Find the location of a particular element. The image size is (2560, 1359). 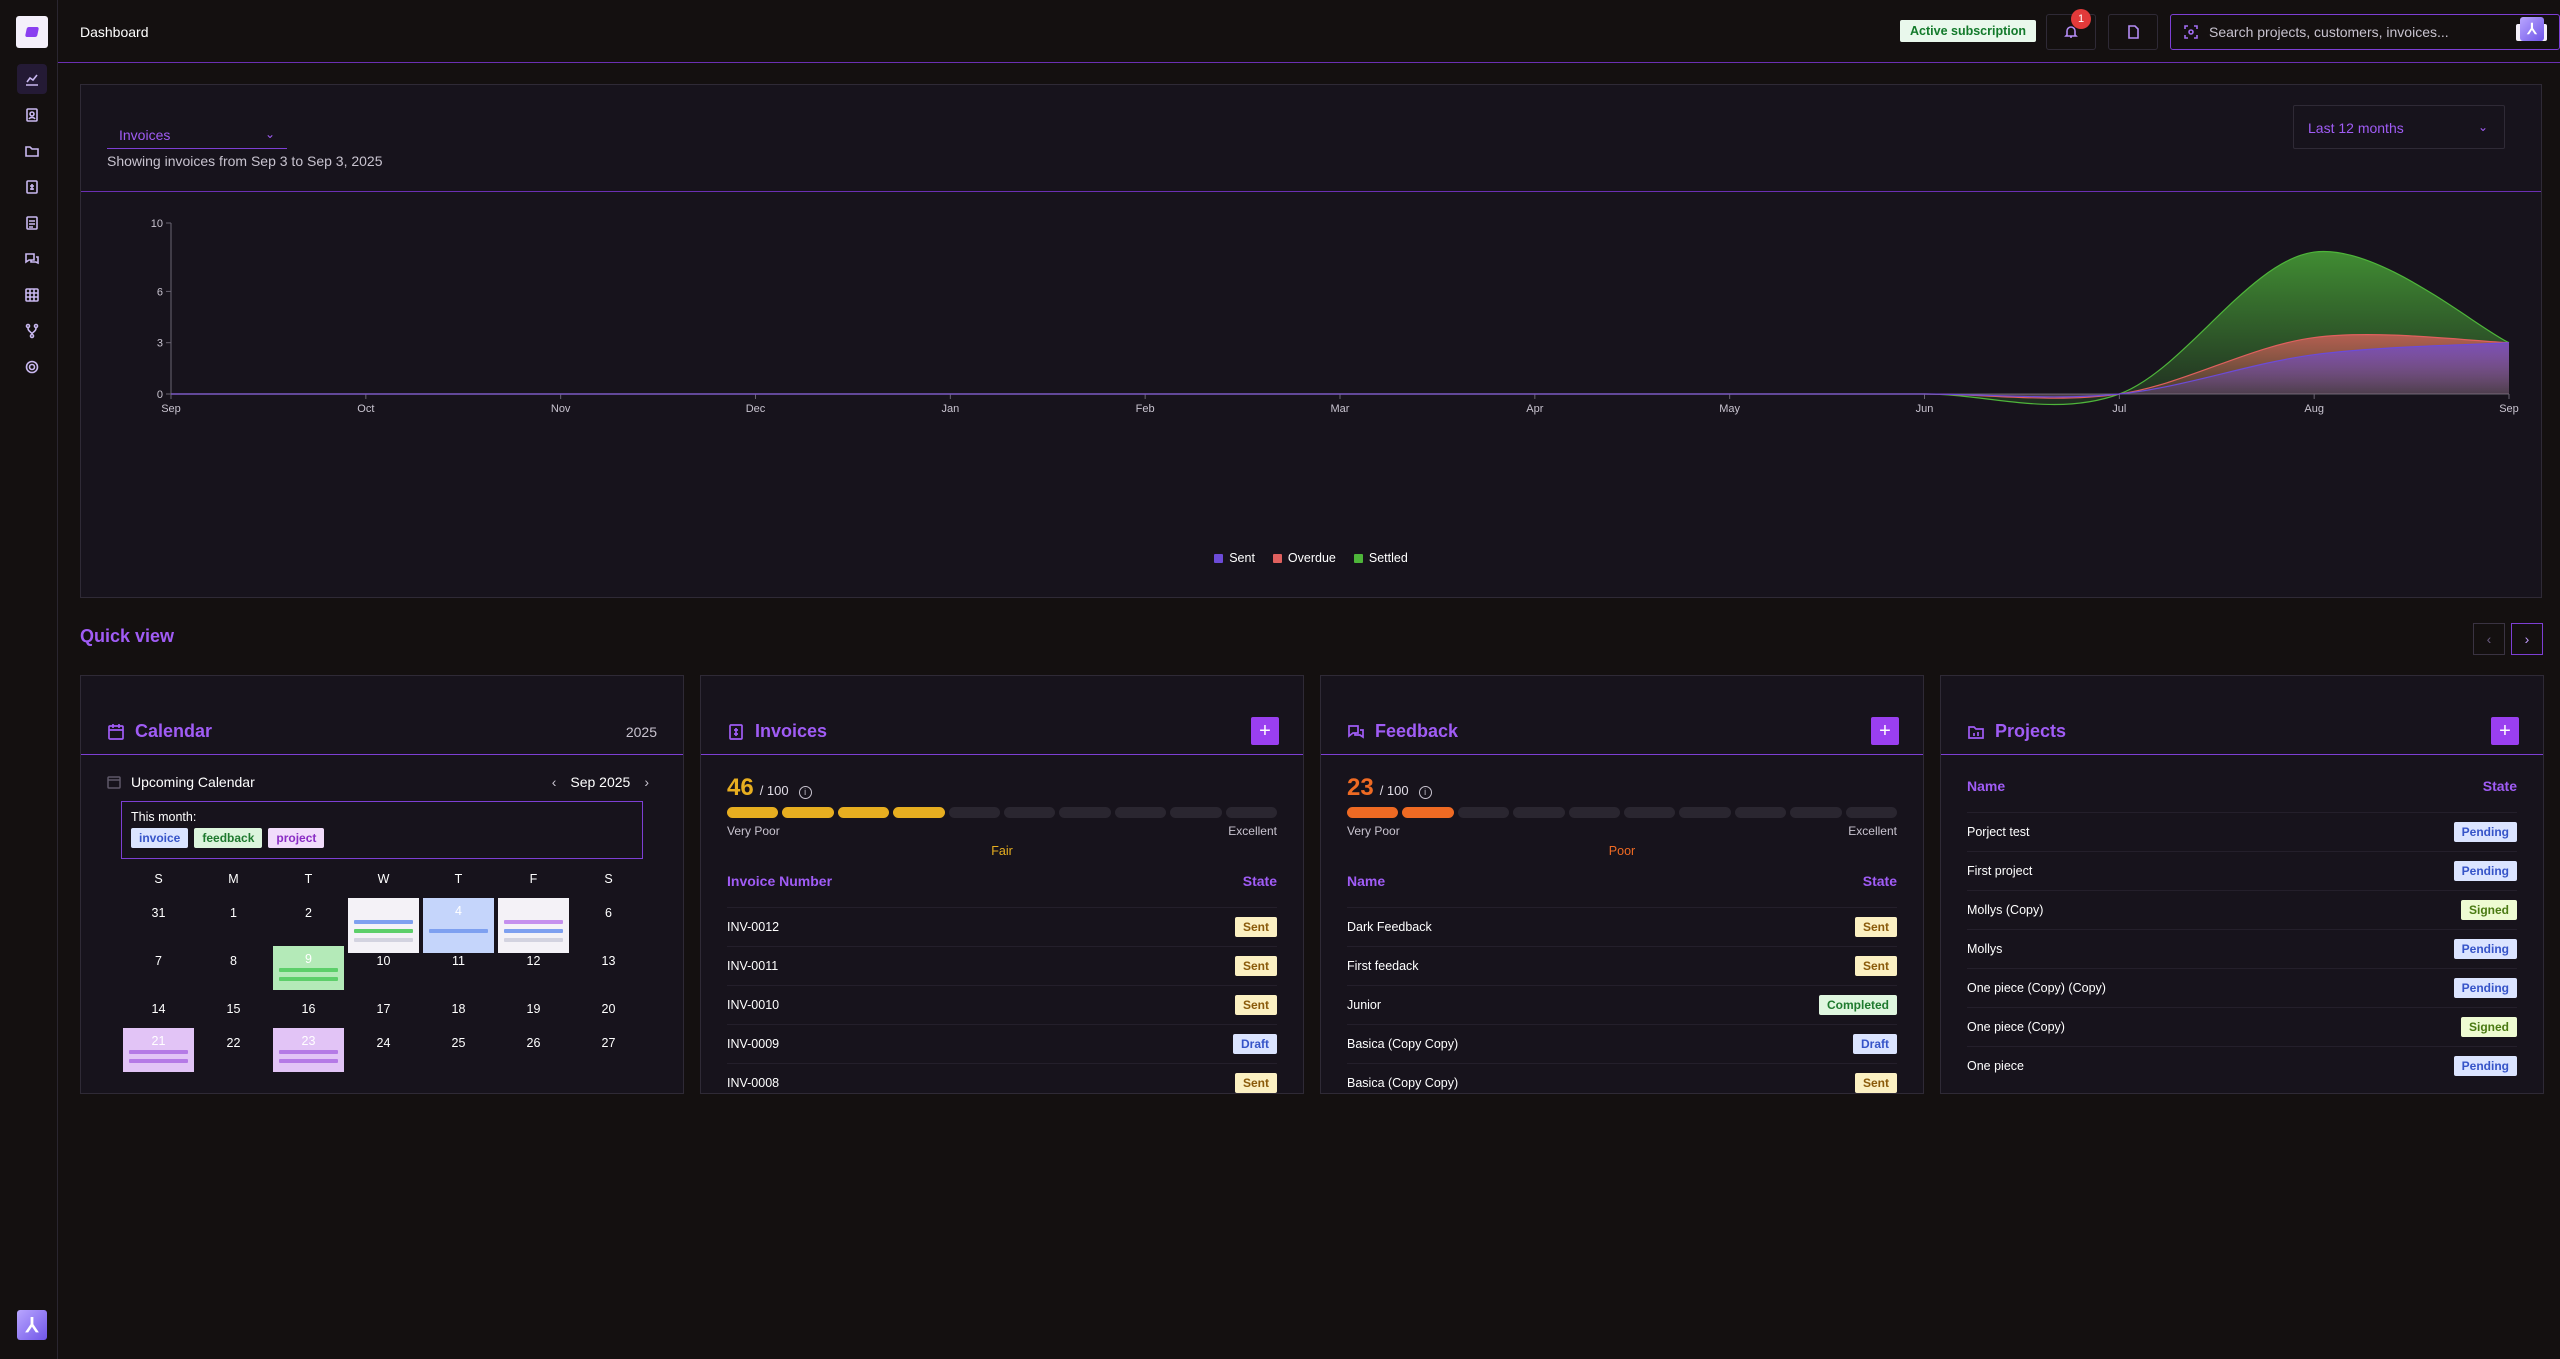

table-row: Porject test Pending is located at coordinates (2242, 831).